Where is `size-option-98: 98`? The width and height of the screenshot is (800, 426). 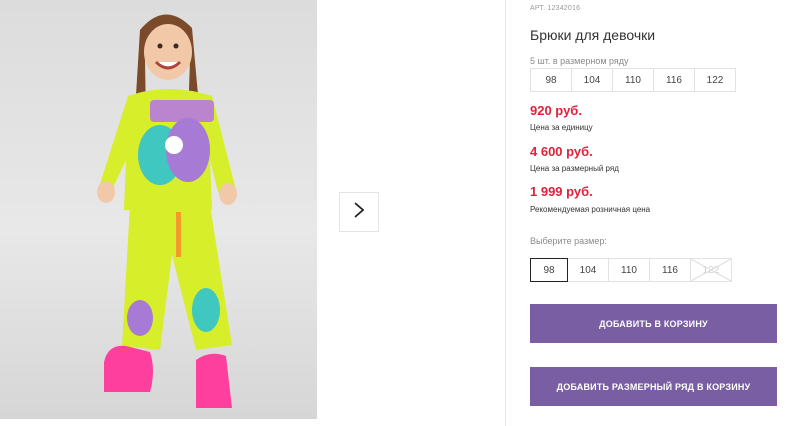 size-option-98: 98 is located at coordinates (549, 270).